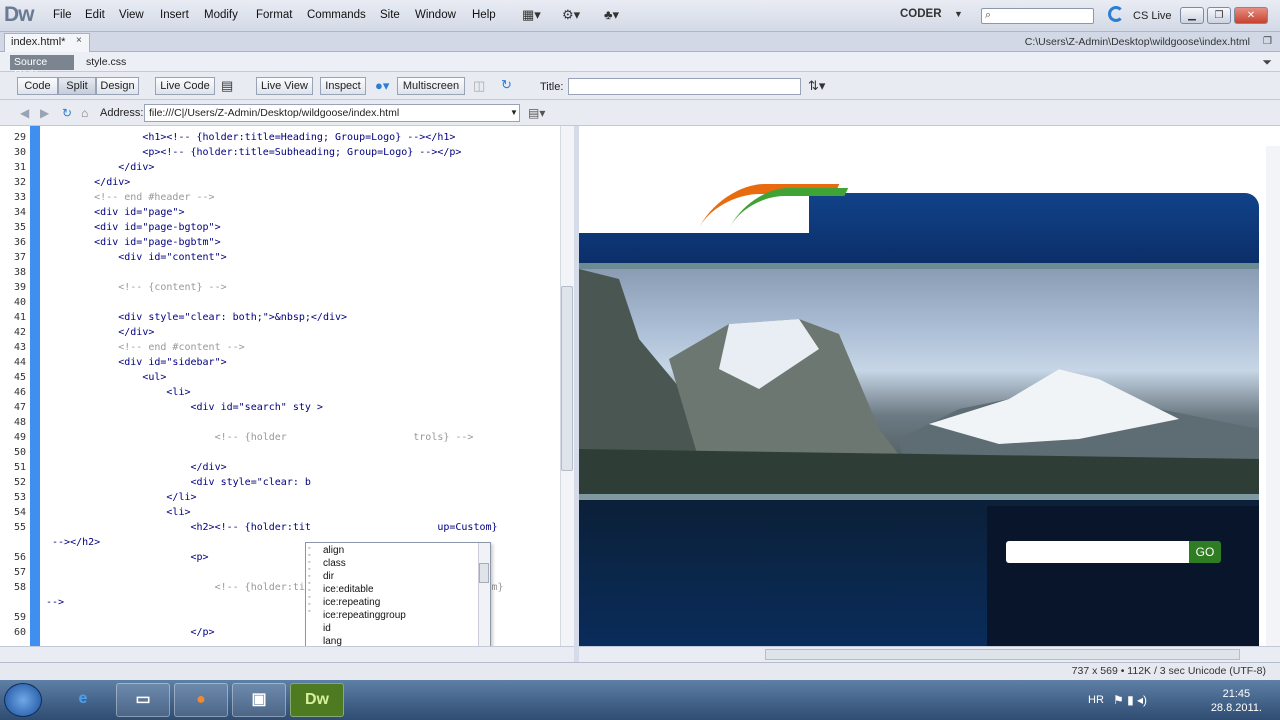  What do you see at coordinates (133, 227) in the screenshot?
I see `code-line: <div id="page-bgtop">` at bounding box center [133, 227].